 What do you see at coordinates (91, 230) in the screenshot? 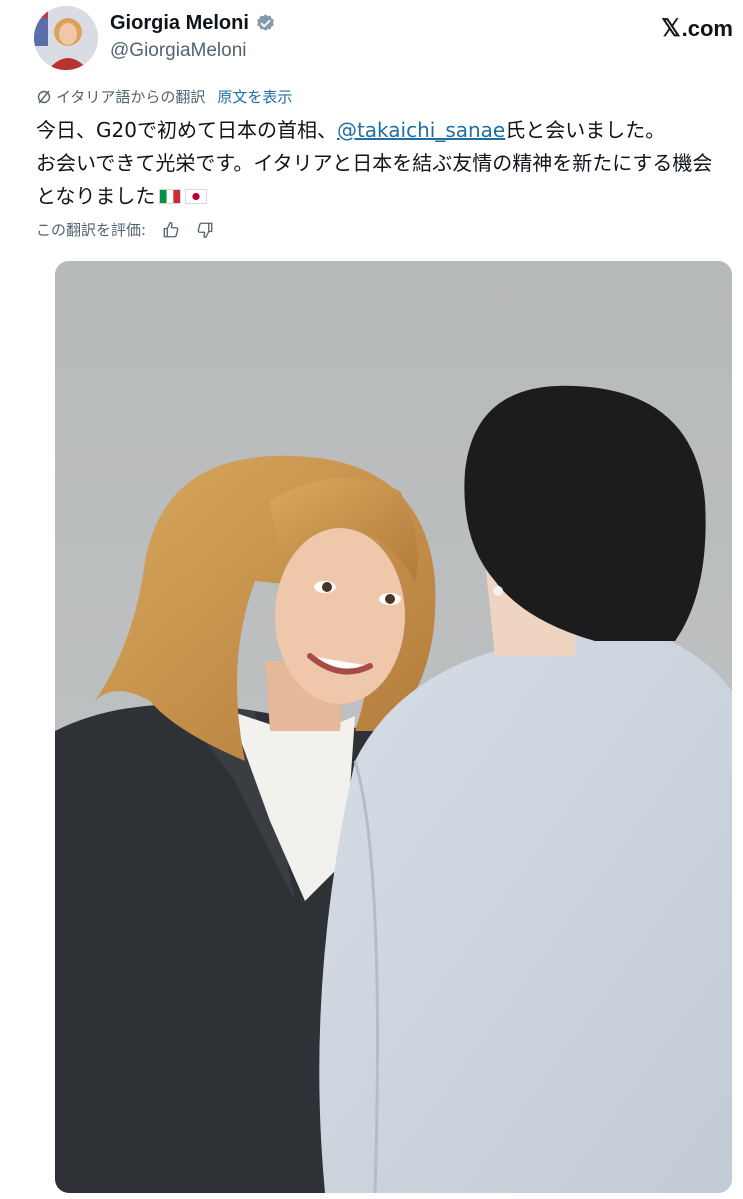
I see `rate-label: この翻訳を評価:` at bounding box center [91, 230].